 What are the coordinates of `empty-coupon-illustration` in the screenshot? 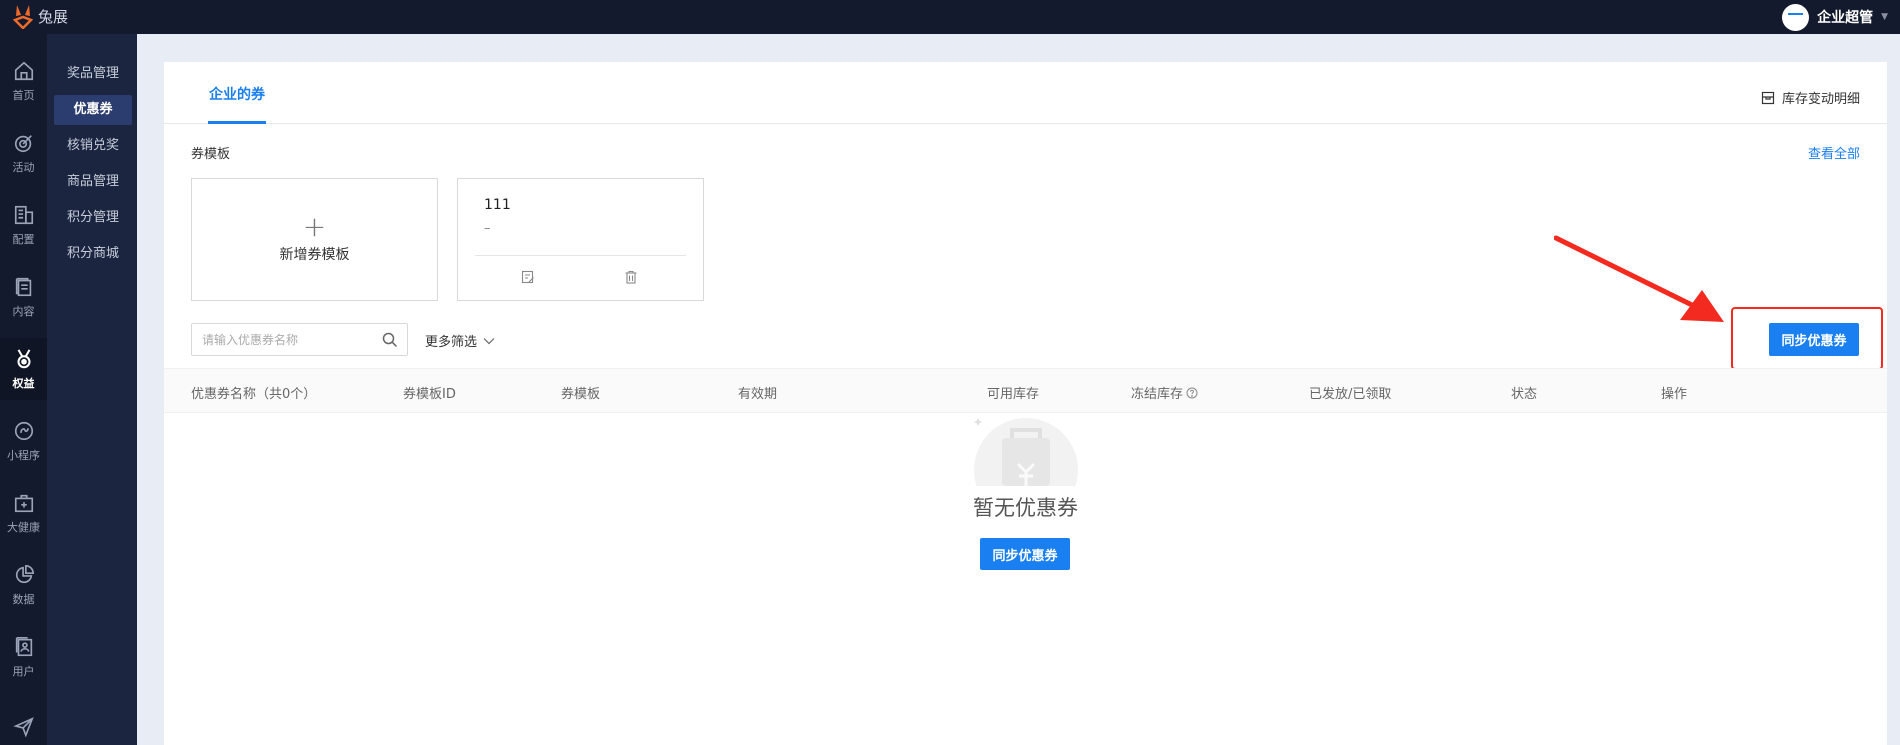 It's located at (1025, 452).